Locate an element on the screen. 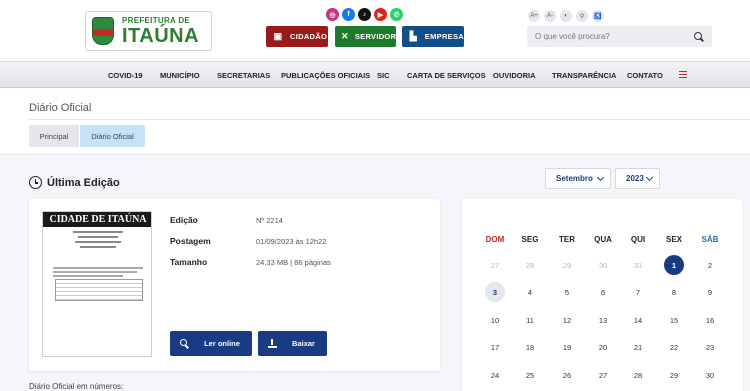 The width and height of the screenshot is (750, 391). tools-icon: ✕ is located at coordinates (345, 36).